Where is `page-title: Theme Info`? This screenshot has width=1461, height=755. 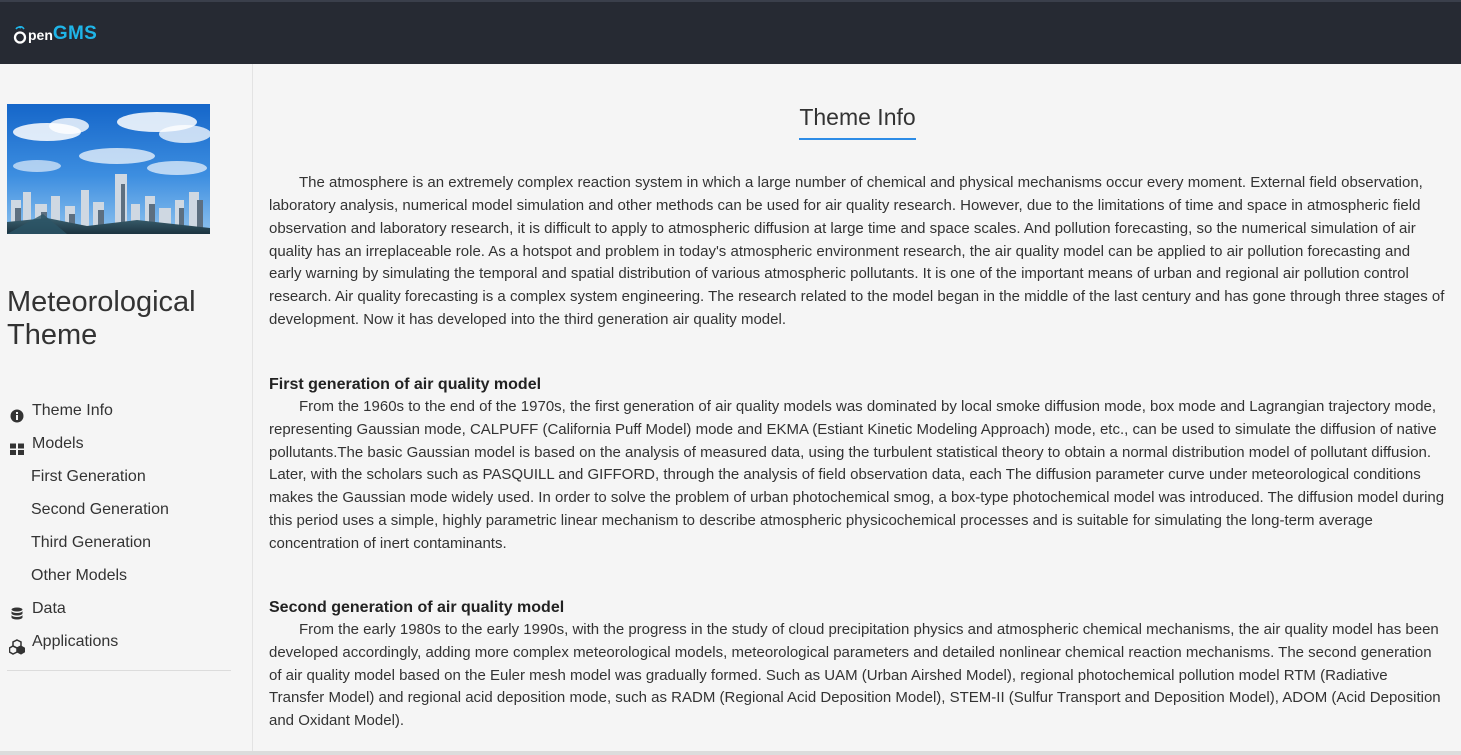 page-title: Theme Info is located at coordinates (857, 121).